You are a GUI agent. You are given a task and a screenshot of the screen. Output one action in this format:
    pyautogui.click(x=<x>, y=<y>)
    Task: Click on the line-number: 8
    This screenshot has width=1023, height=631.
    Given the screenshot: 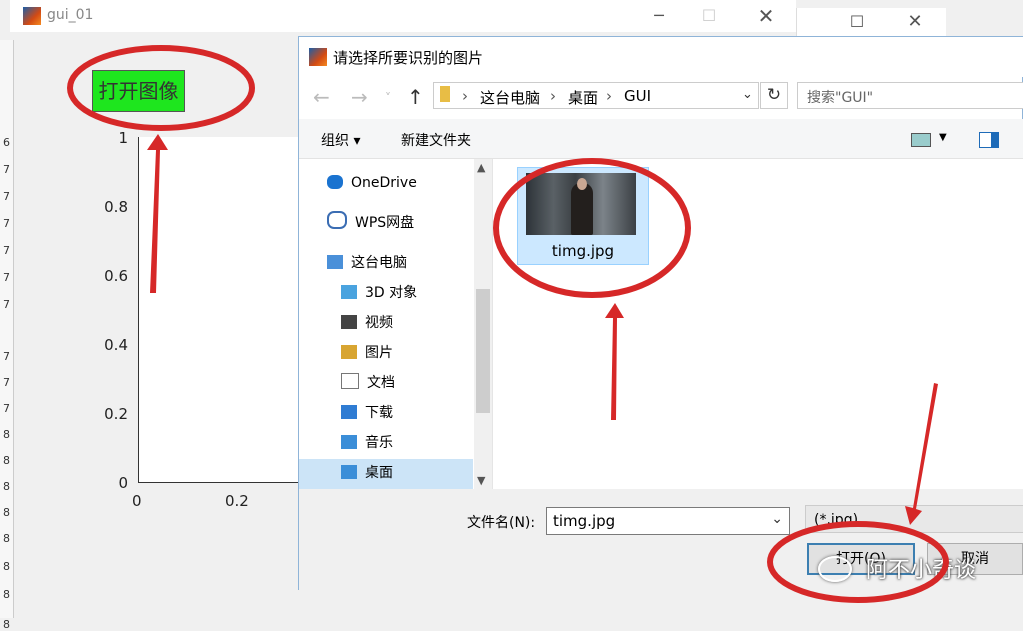 What is the action you would take?
    pyautogui.click(x=6, y=624)
    